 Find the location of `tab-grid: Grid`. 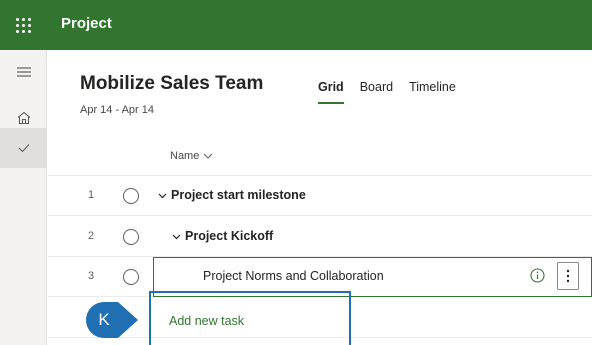

tab-grid: Grid is located at coordinates (331, 92).